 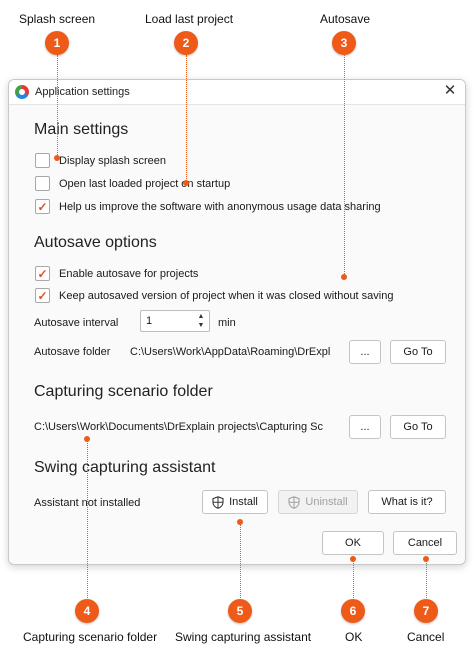 I want to click on callout-label-ok: OK, so click(x=354, y=637).